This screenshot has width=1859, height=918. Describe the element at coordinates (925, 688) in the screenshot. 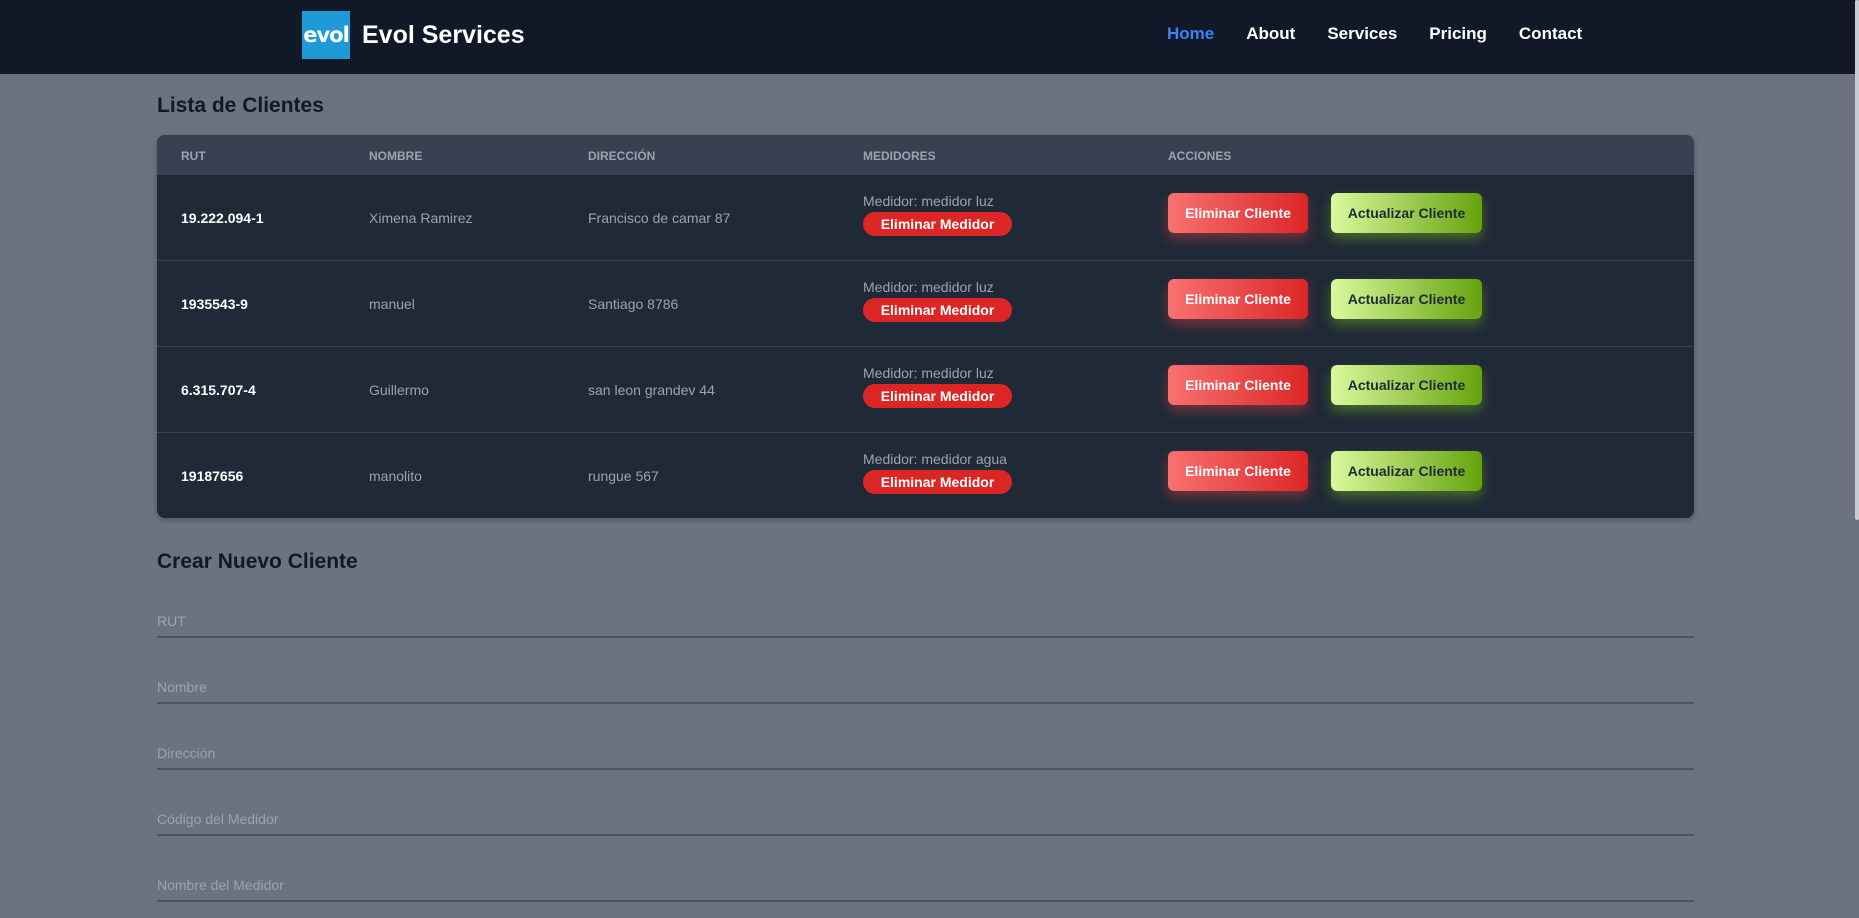

I see `nombre-input` at that location.